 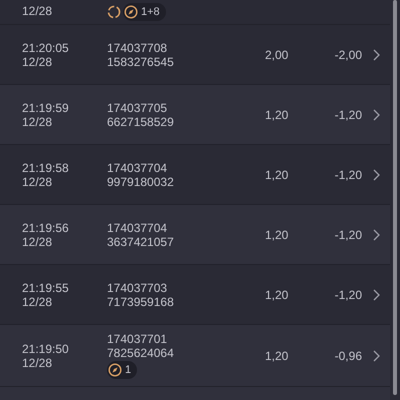 I want to click on time-text: 21:20:05, so click(x=46, y=47).